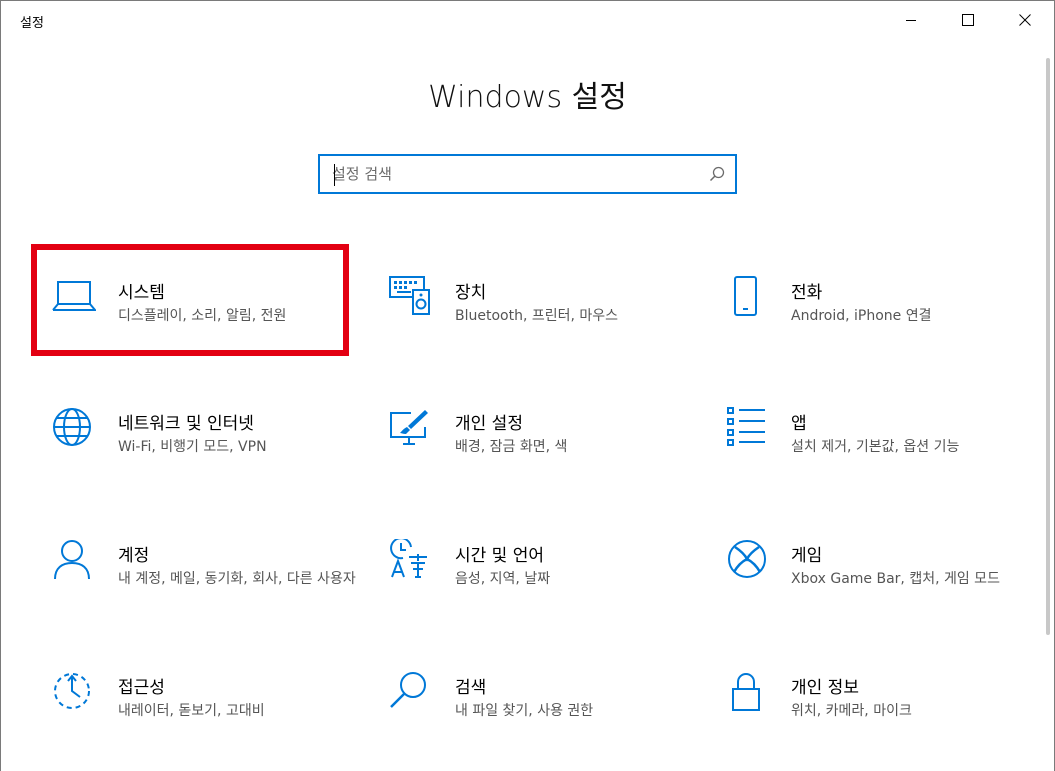 This screenshot has width=1055, height=771. I want to click on maximize-icon, so click(968, 20).